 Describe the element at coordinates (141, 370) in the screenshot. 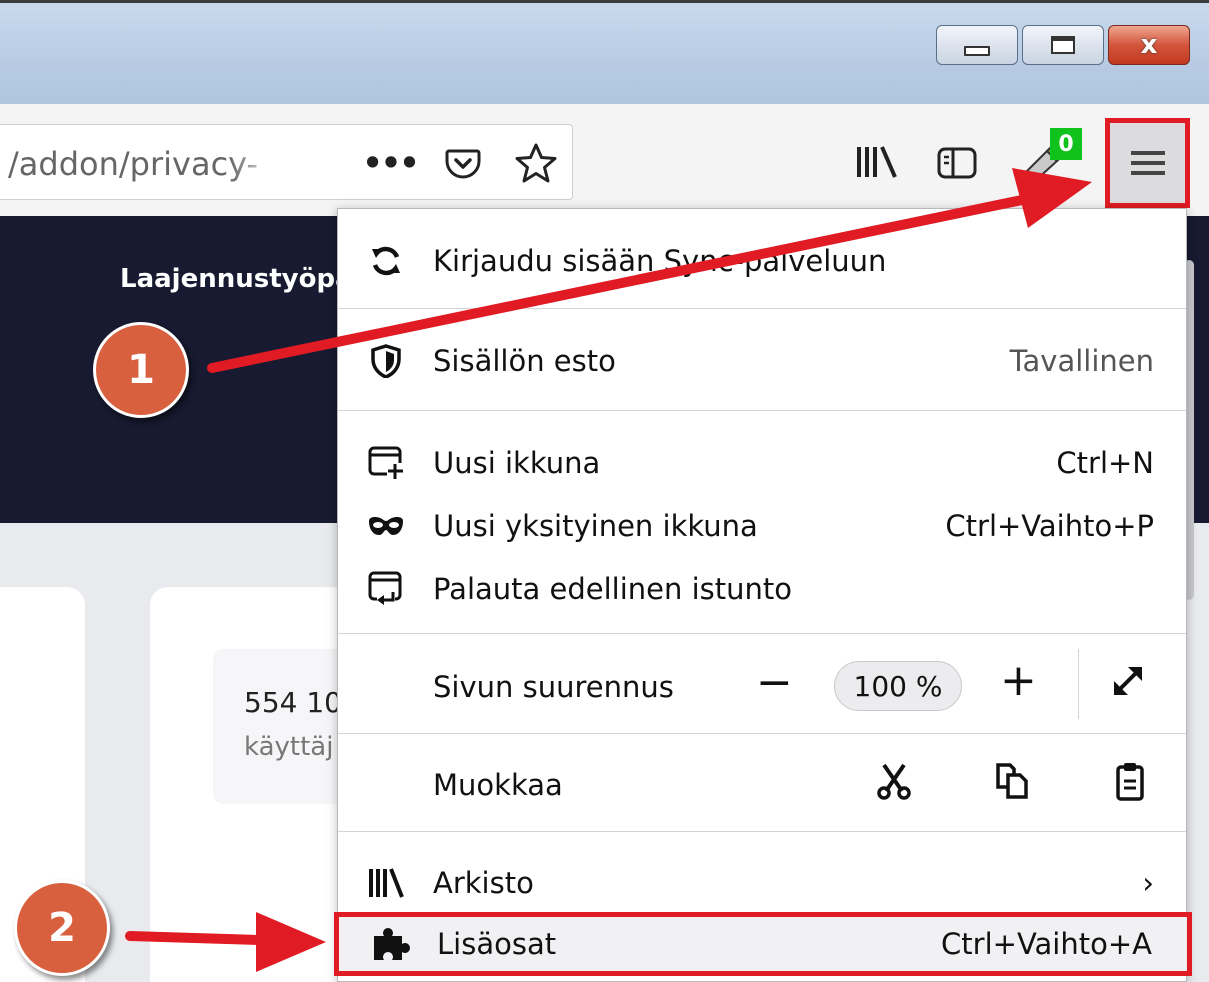

I see `step-1-marker: 1` at that location.